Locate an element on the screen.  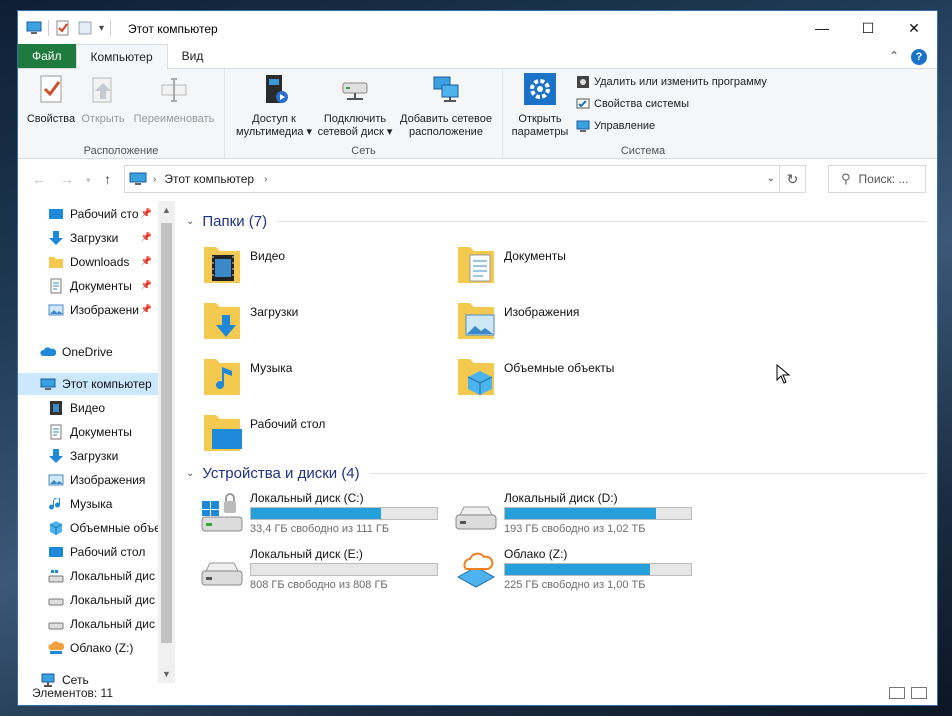
forward-button: → is located at coordinates (67, 179).